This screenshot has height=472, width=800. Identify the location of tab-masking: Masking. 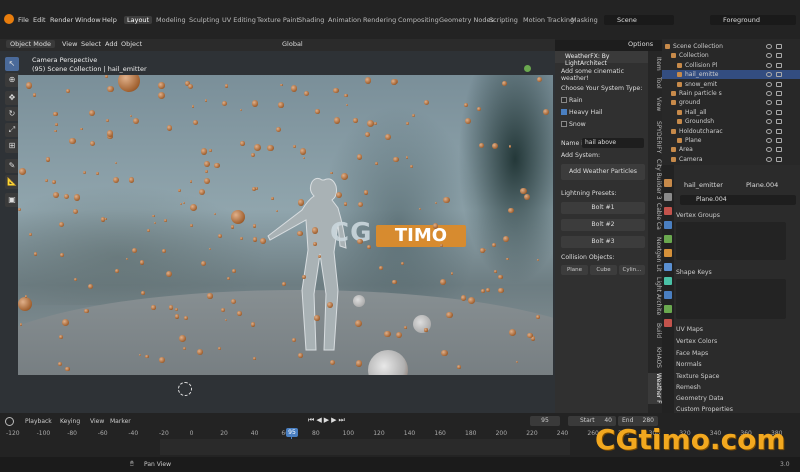
(584, 20).